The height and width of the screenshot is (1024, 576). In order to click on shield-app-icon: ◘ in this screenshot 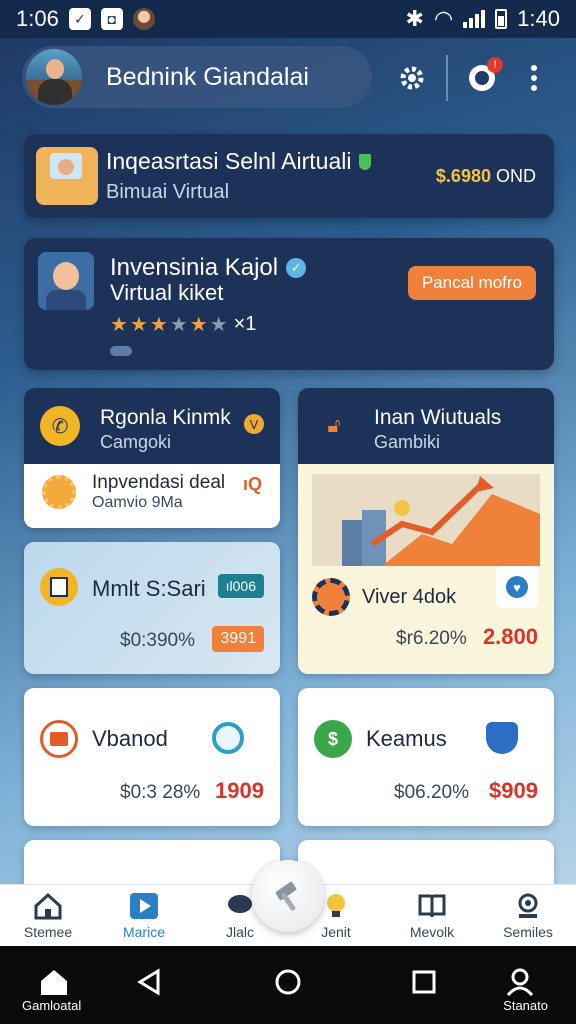, I will do `click(111, 19)`.